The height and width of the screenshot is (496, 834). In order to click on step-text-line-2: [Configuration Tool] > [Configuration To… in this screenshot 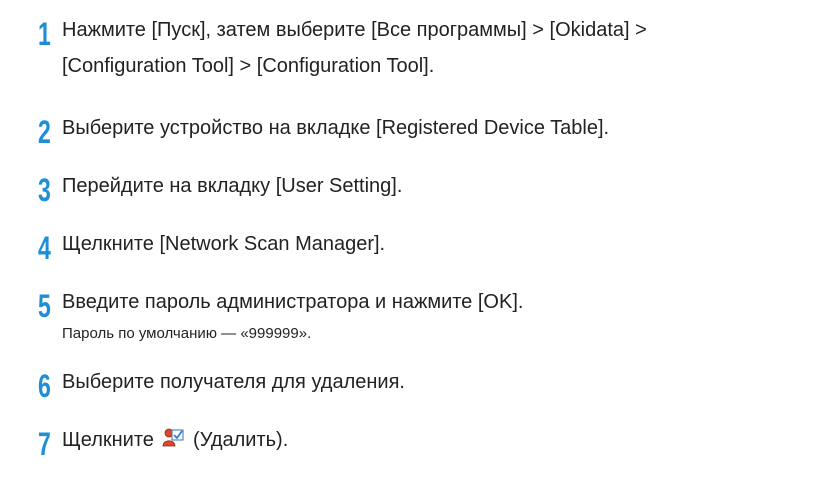, I will do `click(248, 66)`.